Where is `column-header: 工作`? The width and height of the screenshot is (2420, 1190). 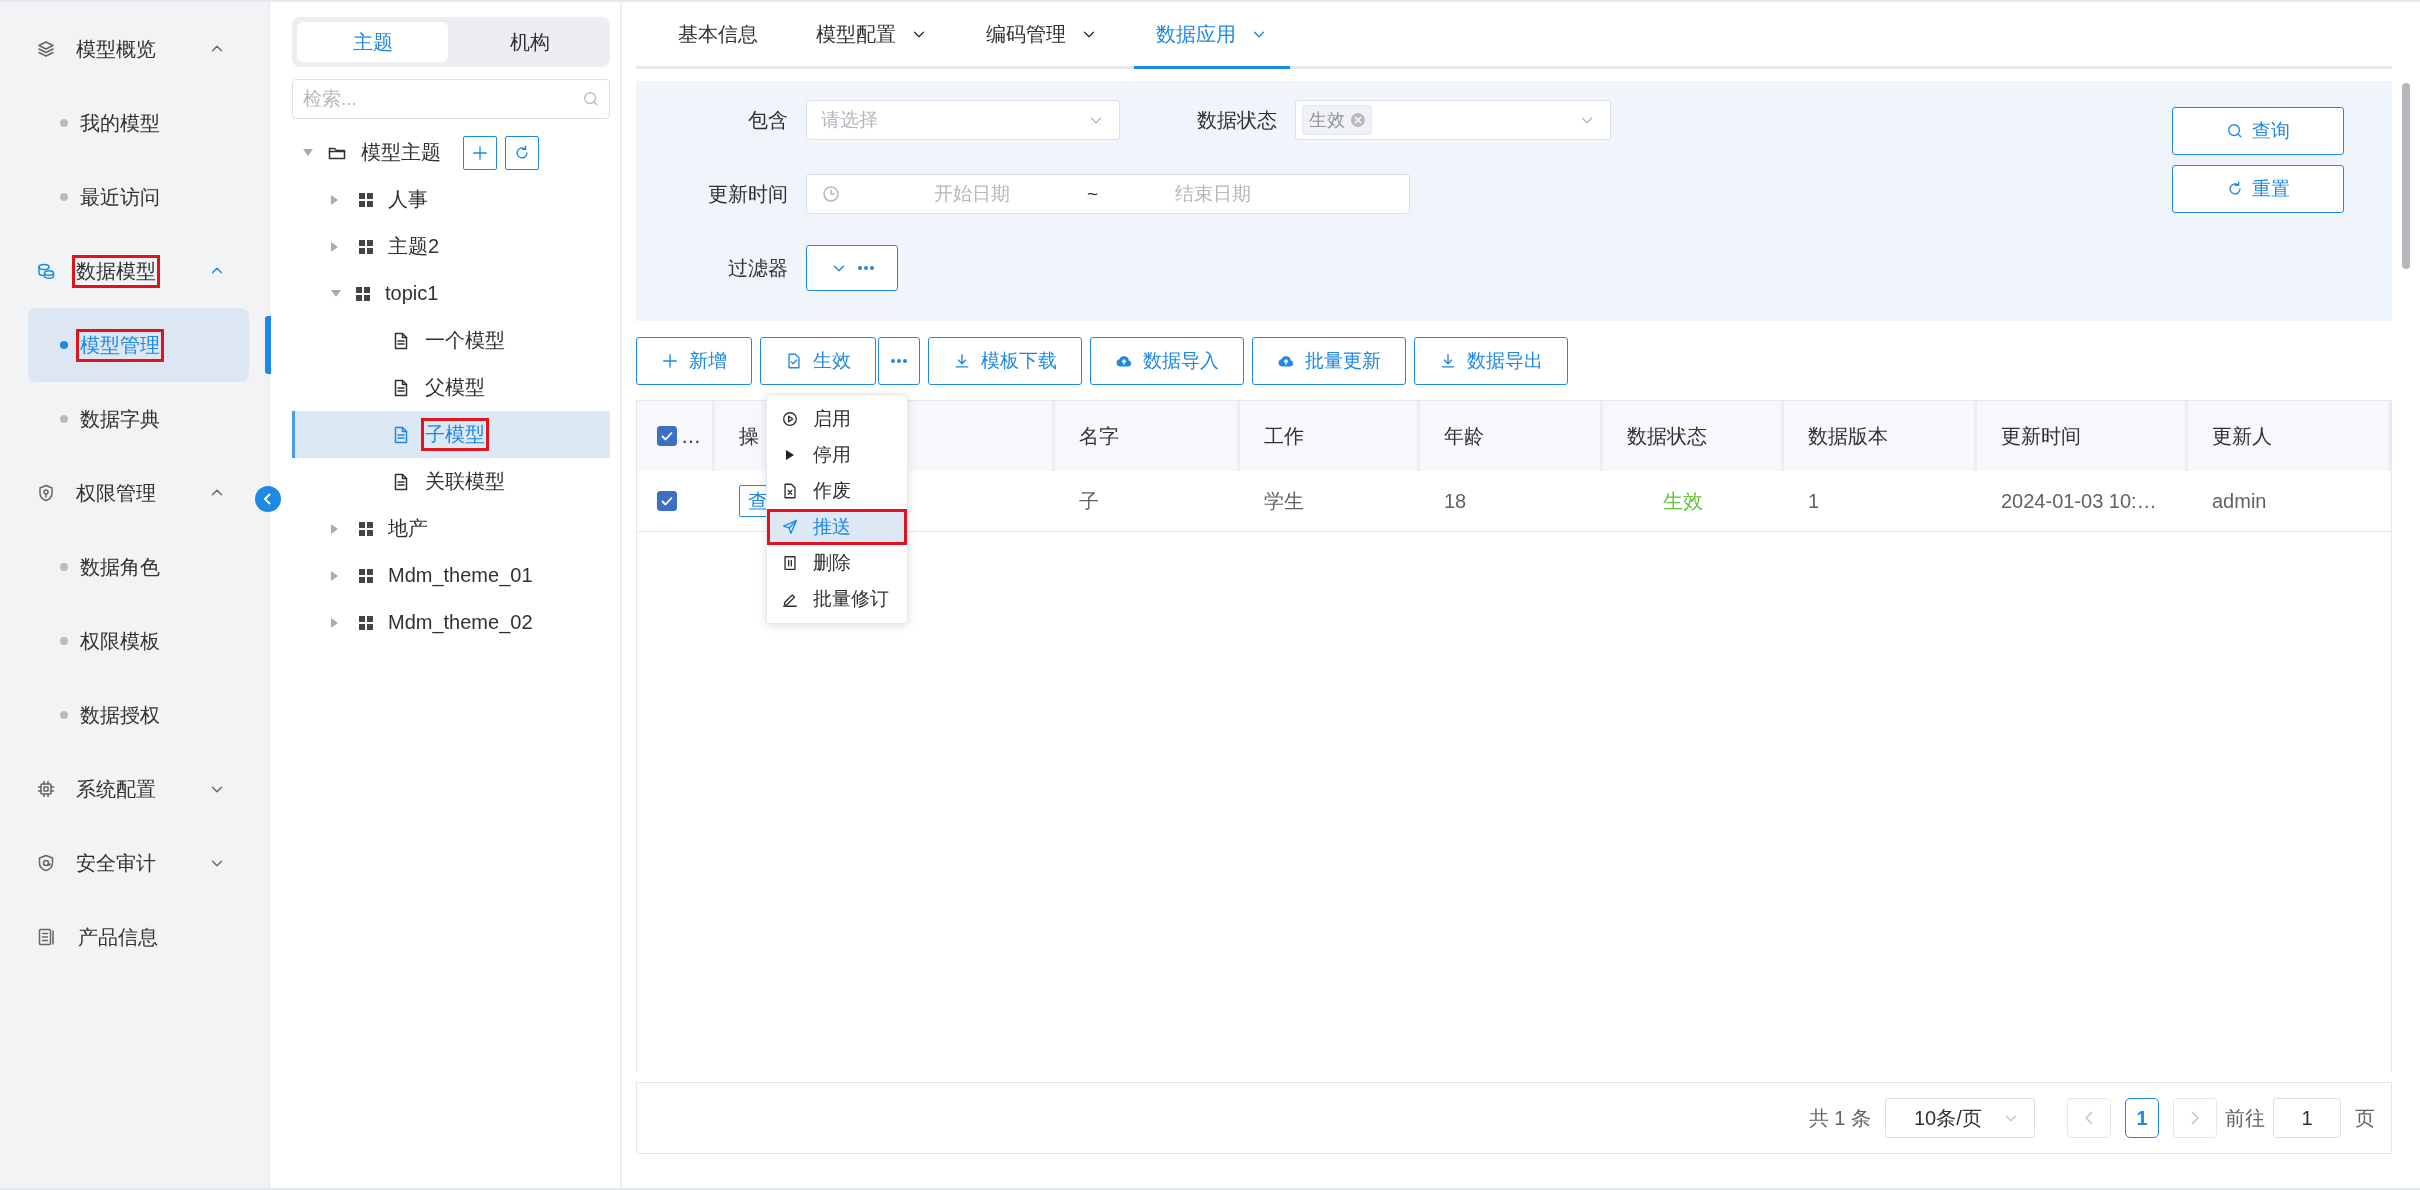
column-header: 工作 is located at coordinates (1330, 436).